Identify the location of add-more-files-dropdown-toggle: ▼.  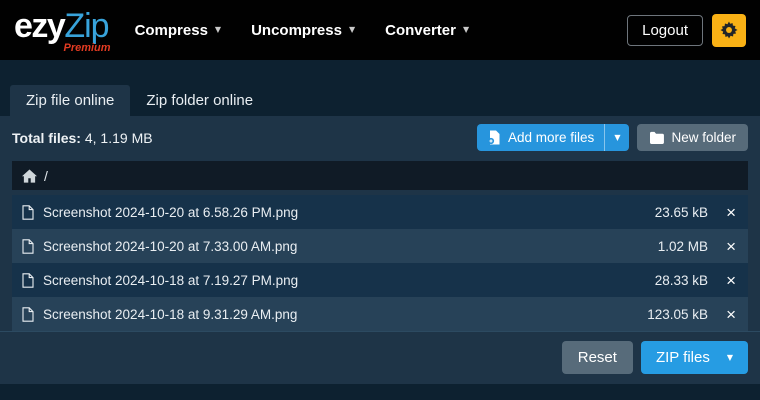
(617, 137).